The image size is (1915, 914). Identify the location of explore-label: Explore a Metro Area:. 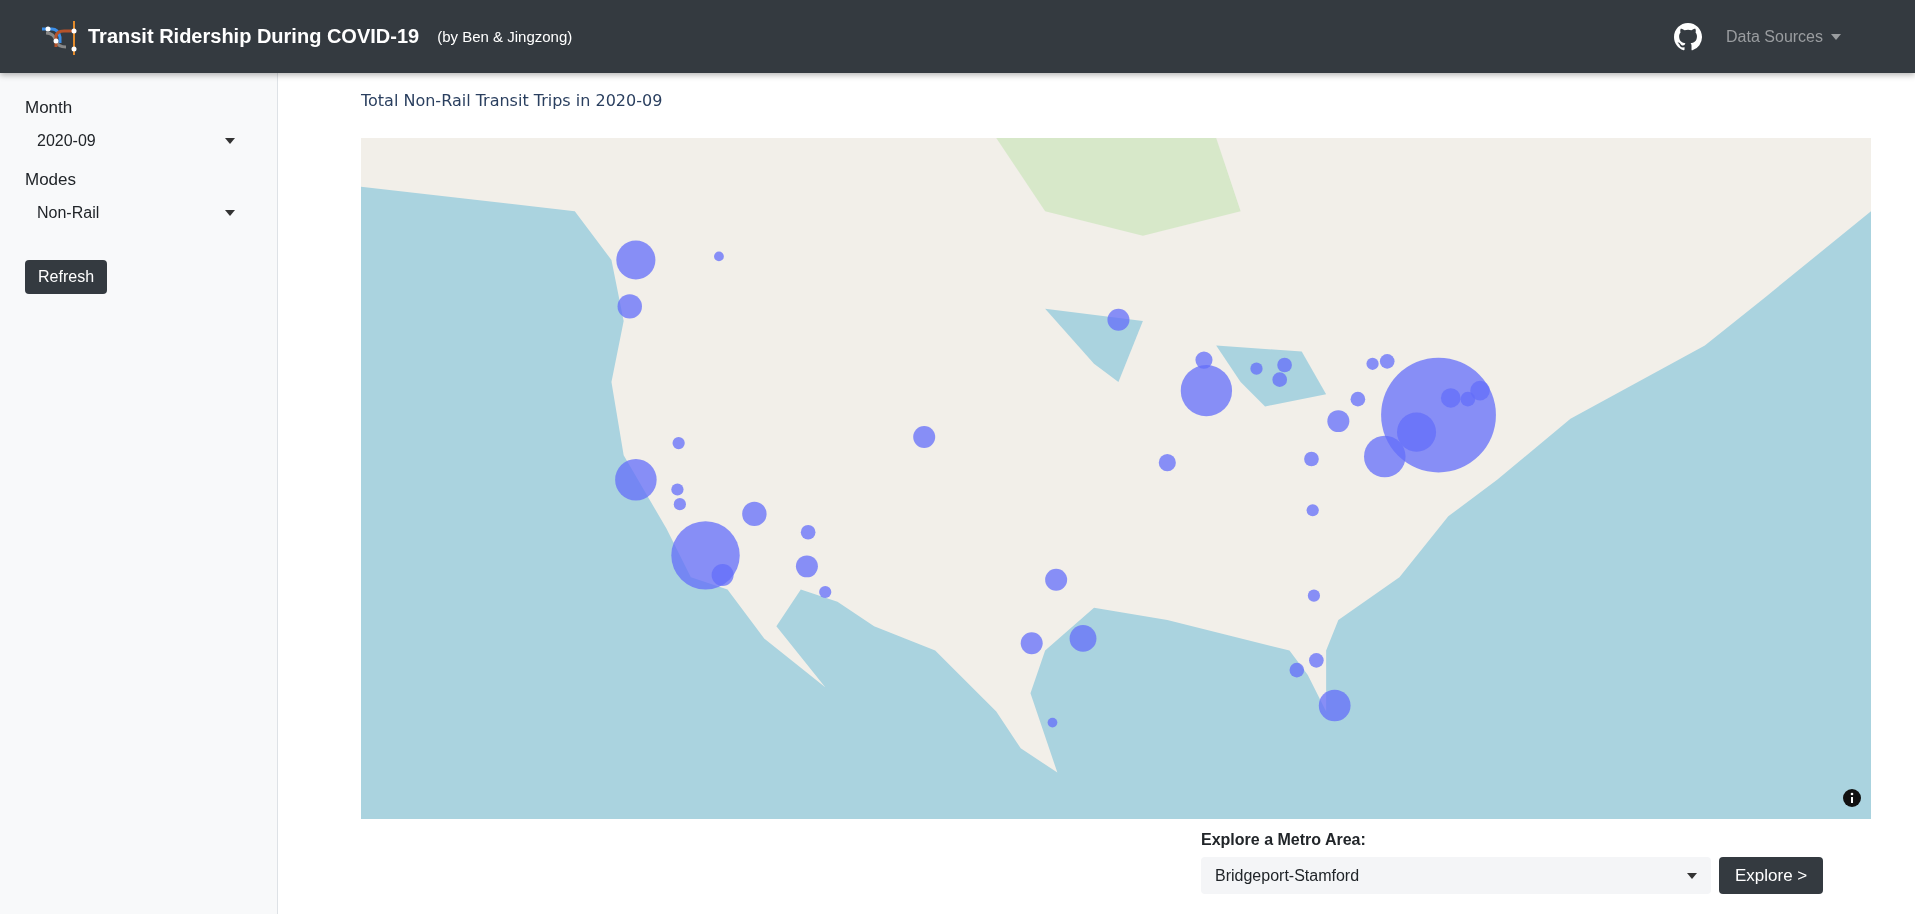
(1284, 840).